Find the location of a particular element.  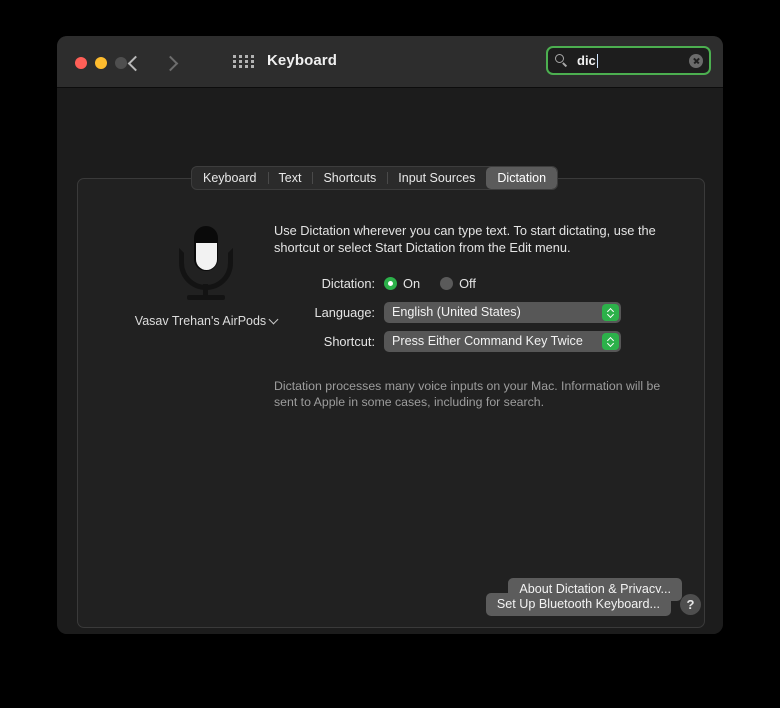

microphone-block: Vasav Trehan's AirPods is located at coordinates (206, 277).